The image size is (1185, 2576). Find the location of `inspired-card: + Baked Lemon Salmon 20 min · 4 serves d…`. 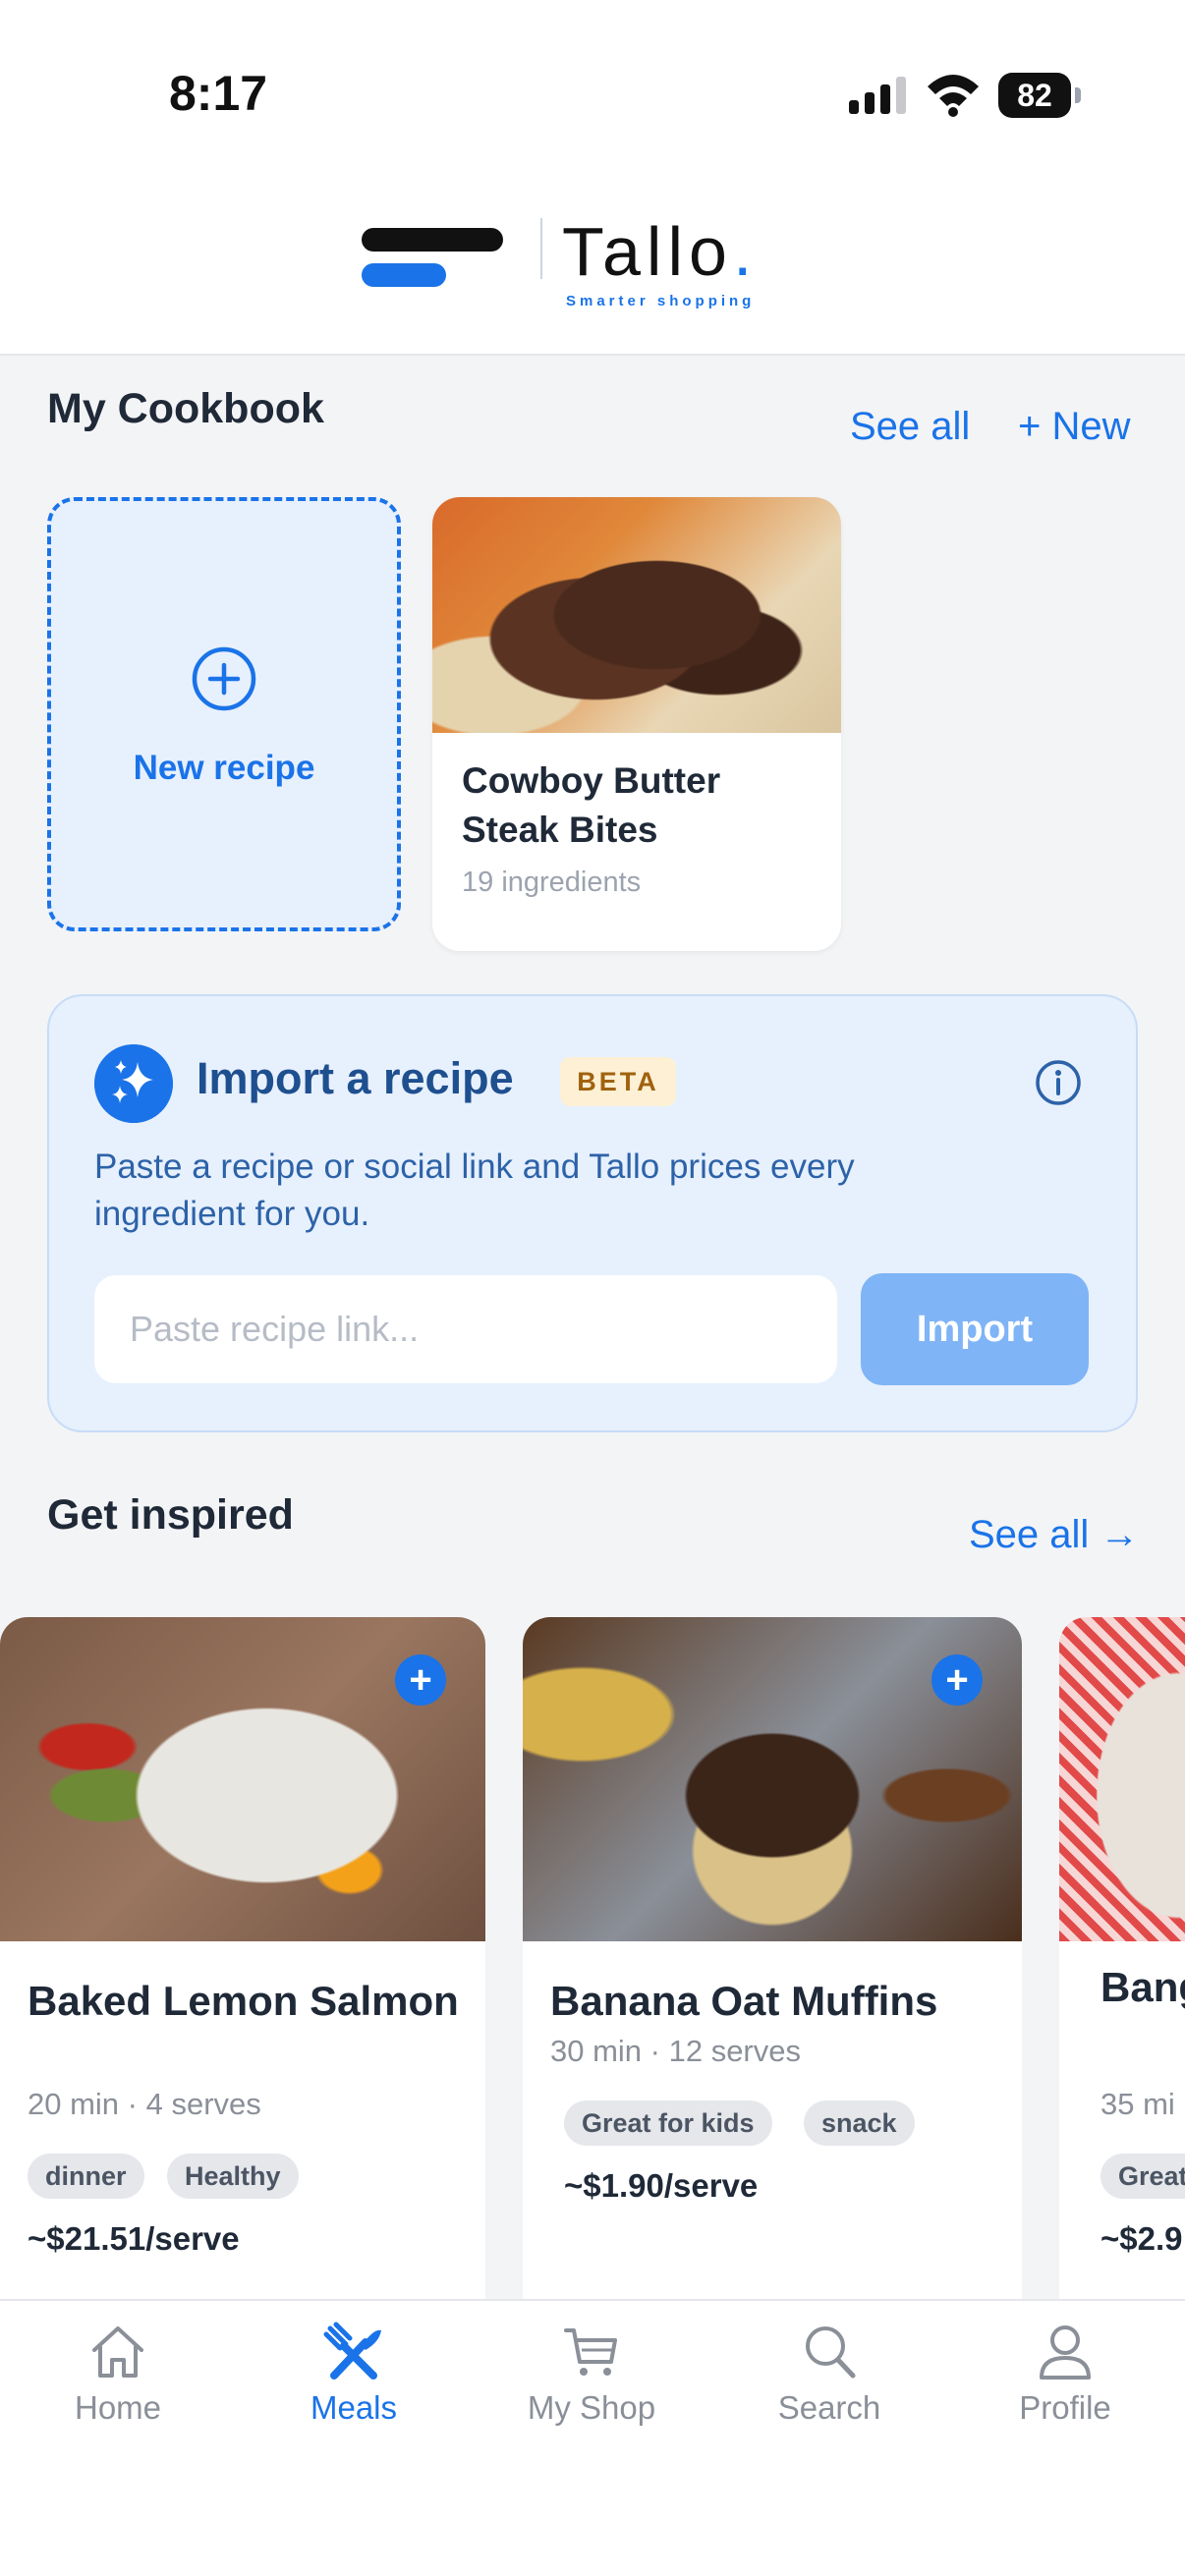

inspired-card: + Baked Lemon Salmon 20 min · 4 serves d… is located at coordinates (243, 1961).